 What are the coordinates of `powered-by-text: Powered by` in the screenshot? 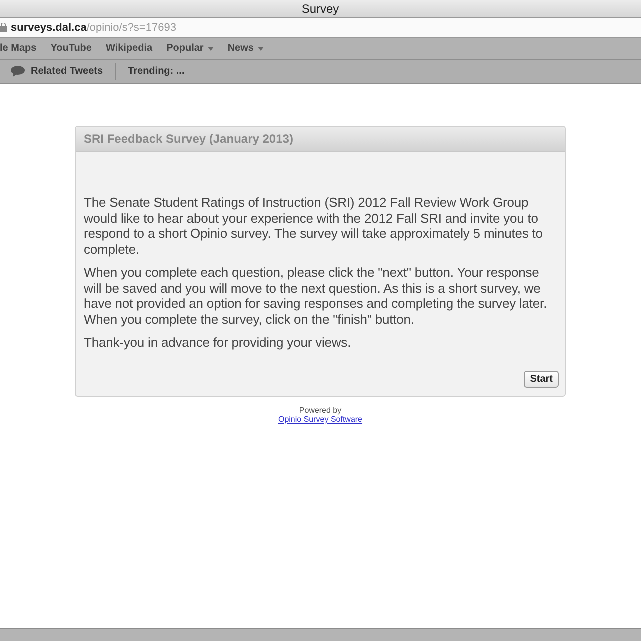 It's located at (320, 410).